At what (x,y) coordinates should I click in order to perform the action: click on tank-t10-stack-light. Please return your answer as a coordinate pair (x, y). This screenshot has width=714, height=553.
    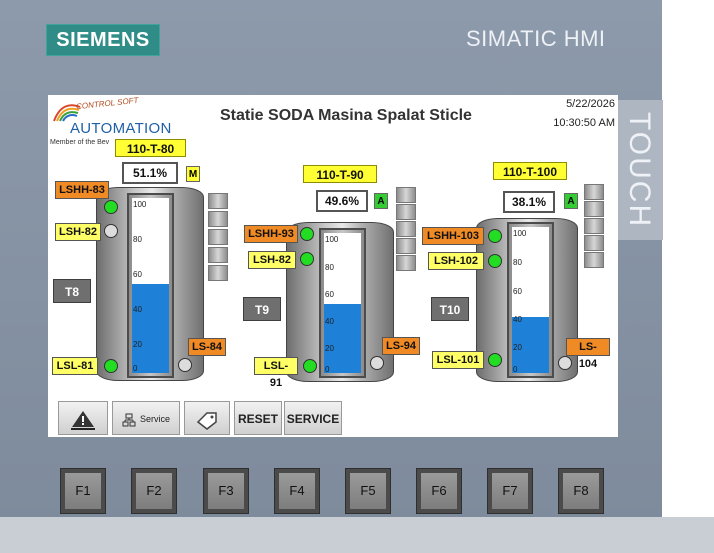
    Looking at the image, I should click on (594, 229).